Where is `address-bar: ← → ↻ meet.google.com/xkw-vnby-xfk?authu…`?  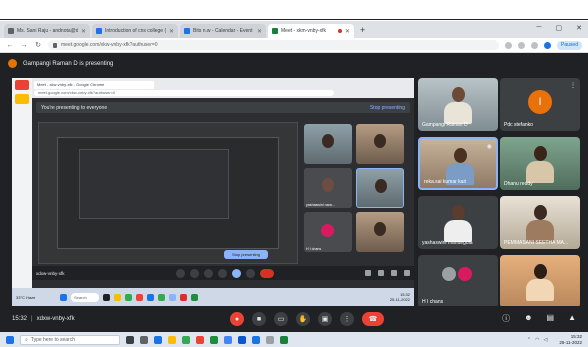
address-bar: ← → ↻ meet.google.com/xkw-vnby-xfk?authu… is located at coordinates (294, 45).